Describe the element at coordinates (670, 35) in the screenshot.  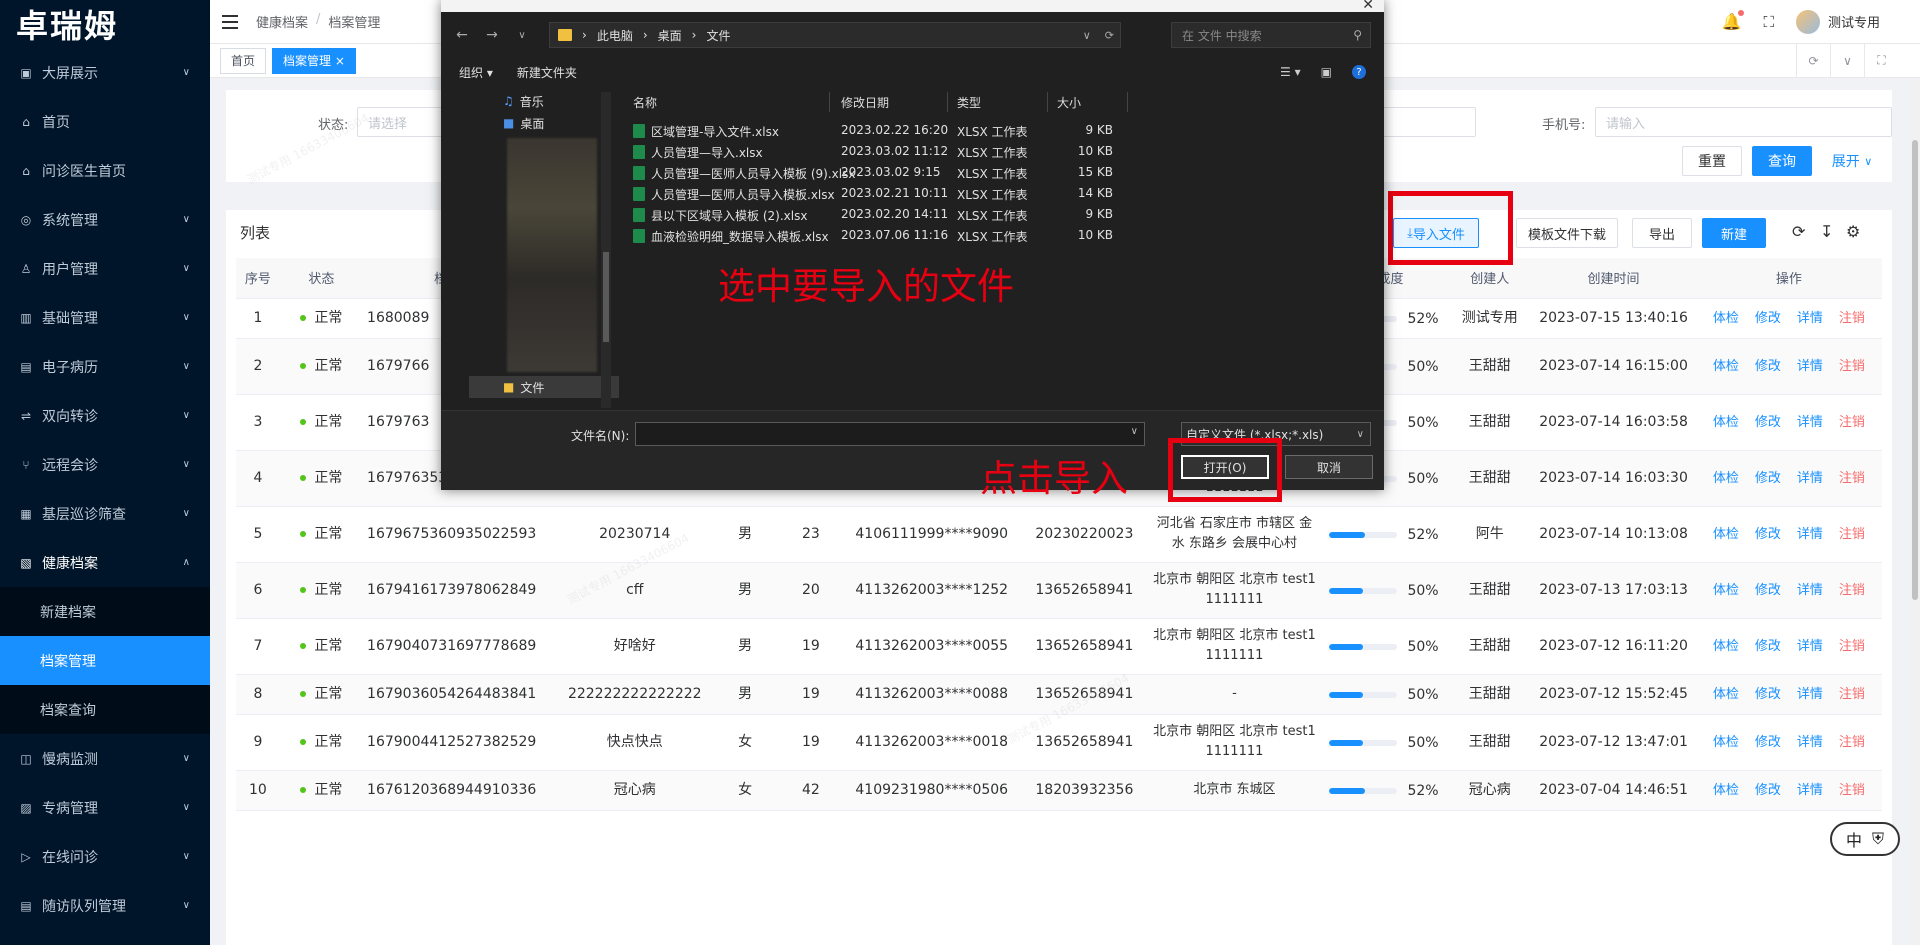
I see `path-segment: 桌面` at that location.